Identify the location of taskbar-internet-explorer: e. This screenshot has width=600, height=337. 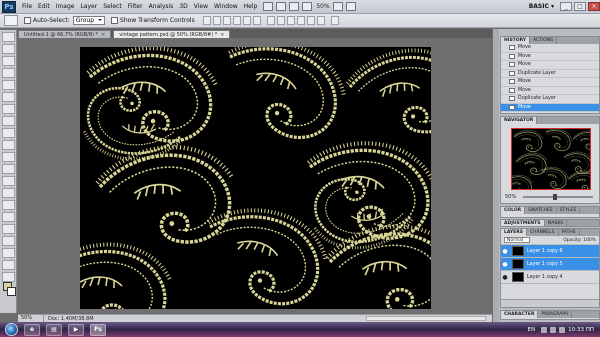
(32, 329).